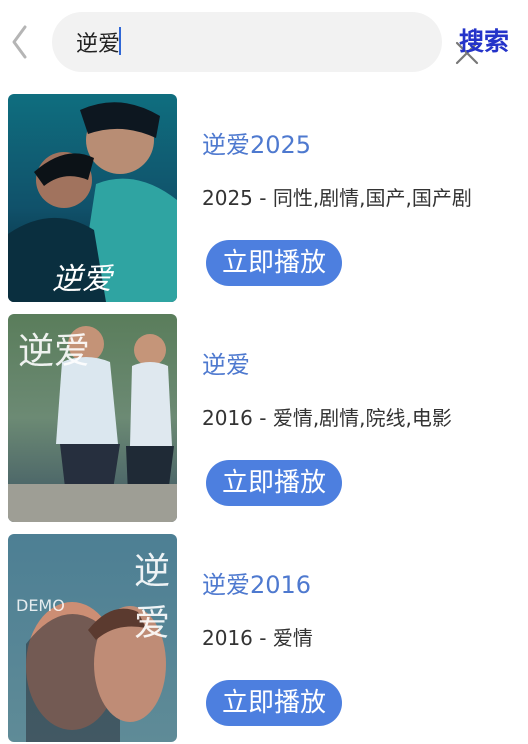  I want to click on top-bar: 搜索, so click(264, 42).